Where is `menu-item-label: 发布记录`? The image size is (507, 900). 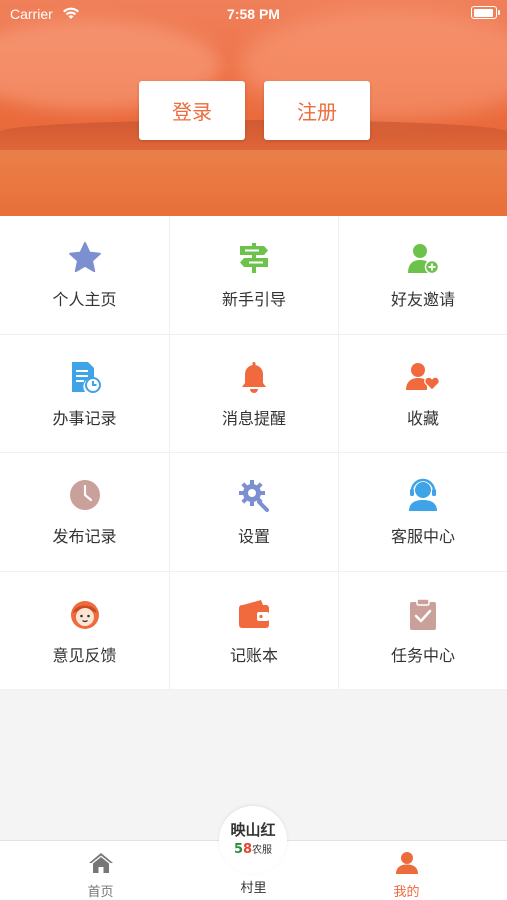 menu-item-label: 发布记录 is located at coordinates (84, 536).